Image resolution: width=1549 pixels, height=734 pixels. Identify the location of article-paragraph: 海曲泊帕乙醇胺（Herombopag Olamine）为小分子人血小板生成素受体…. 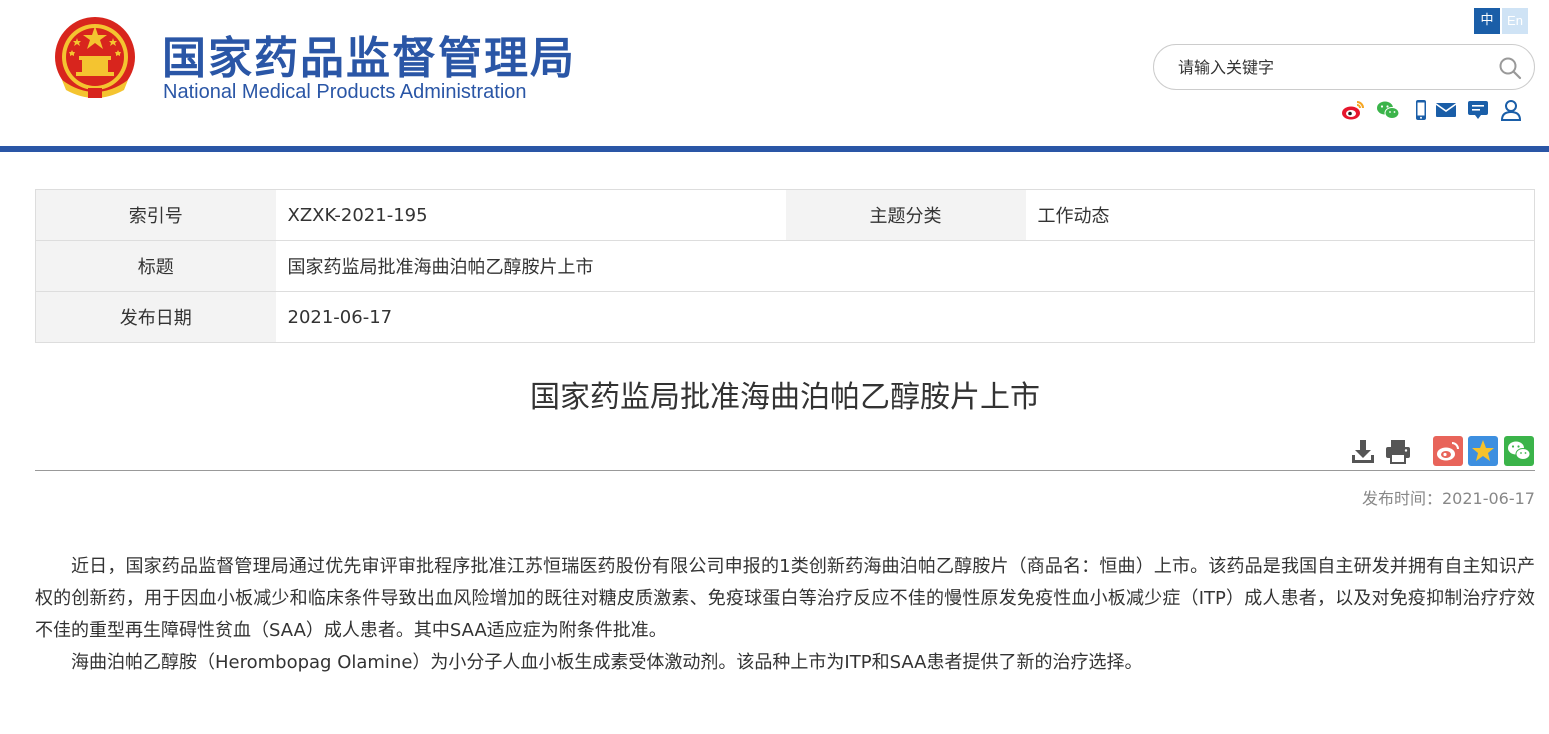
(607, 662).